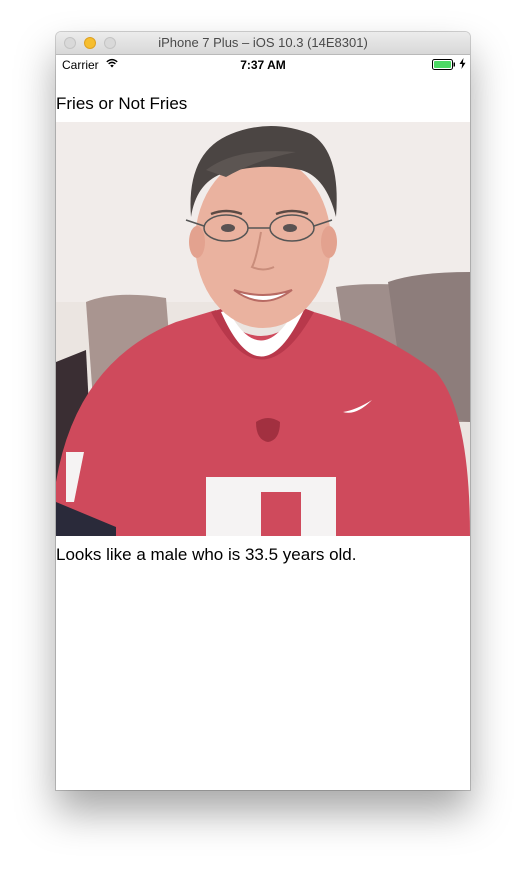  Describe the element at coordinates (443, 64) in the screenshot. I see `battery-icon` at that location.